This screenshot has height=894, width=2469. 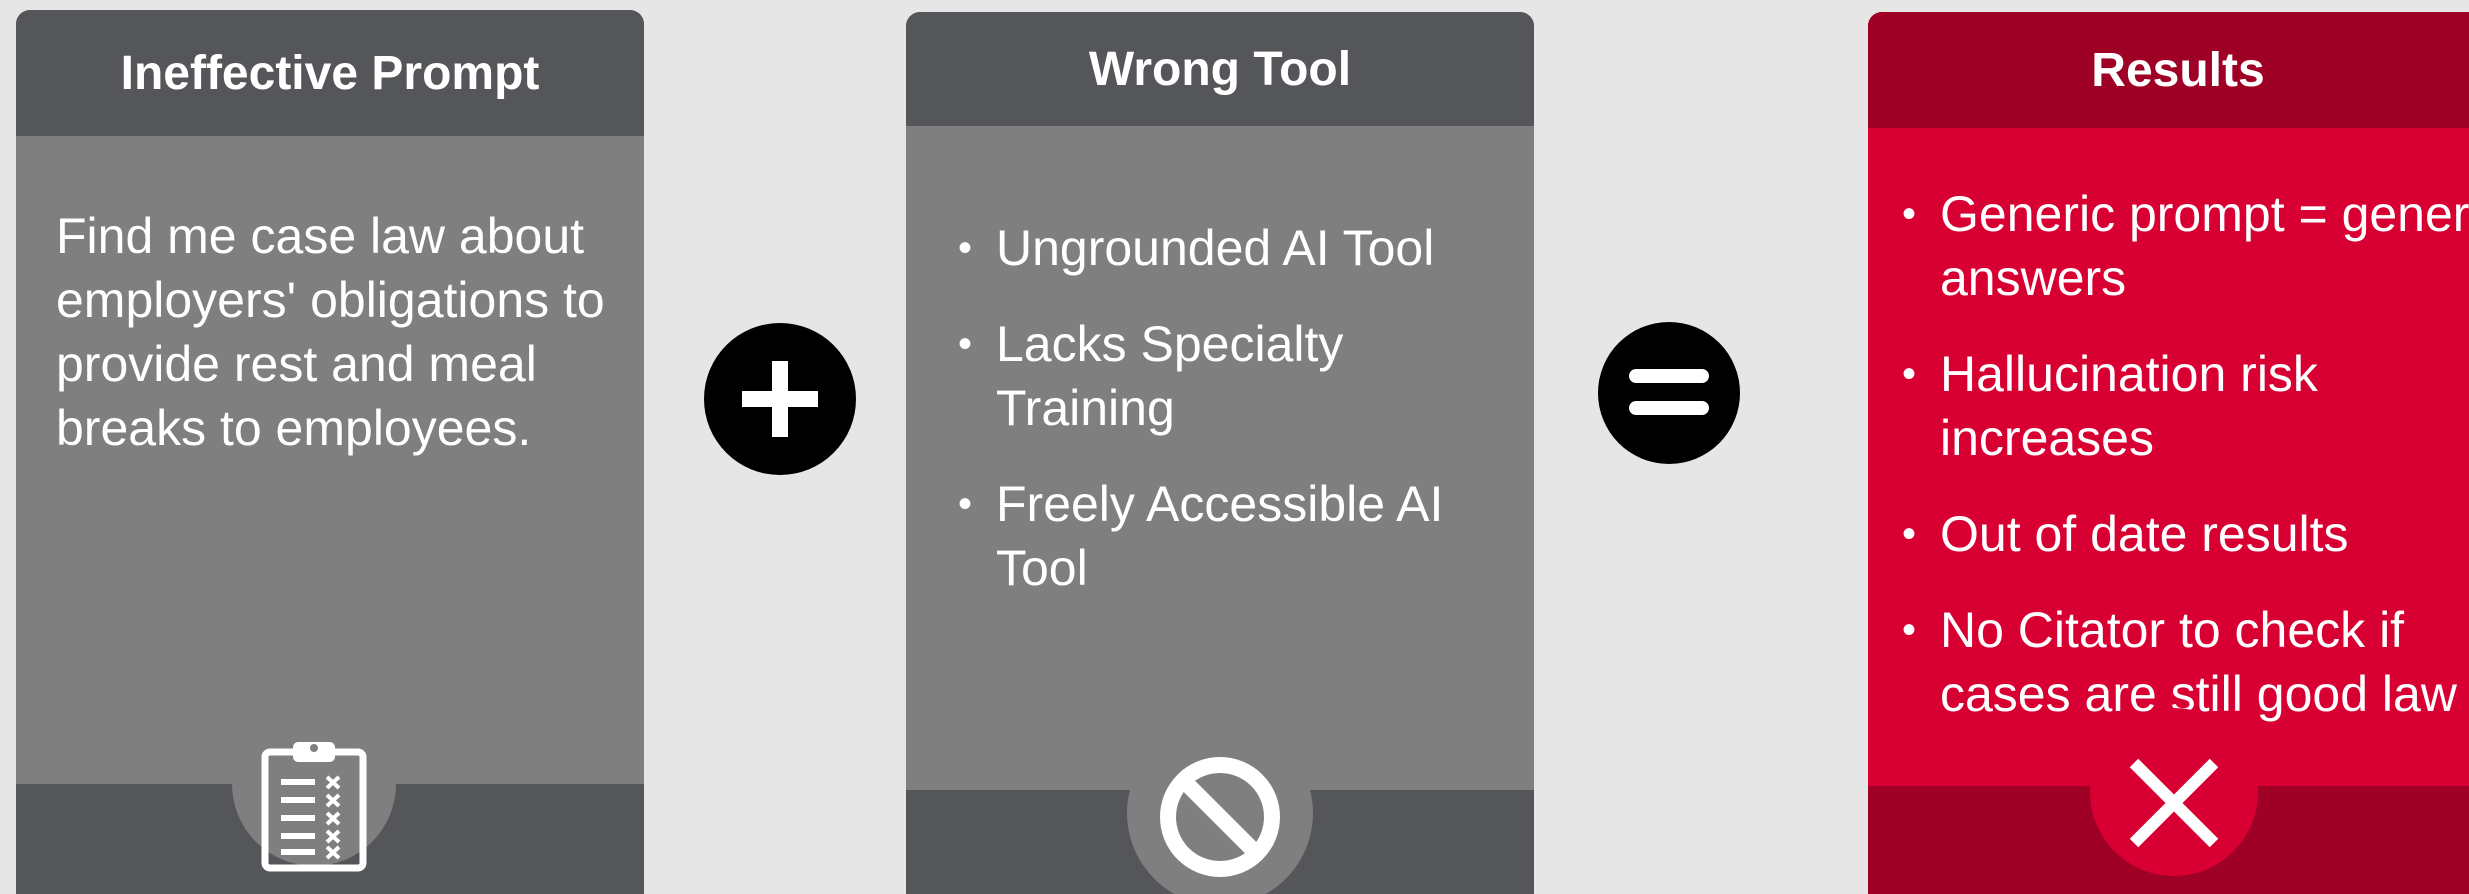 What do you see at coordinates (780, 399) in the screenshot?
I see `plus-icon` at bounding box center [780, 399].